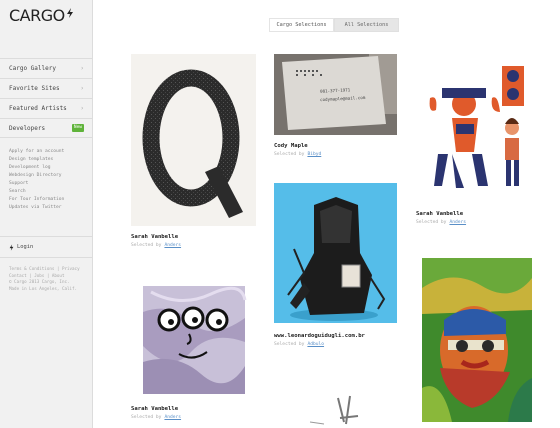  I want to click on thumbnail-business-card: 081-377-1971 codymaple@mail.com, so click(335, 94).